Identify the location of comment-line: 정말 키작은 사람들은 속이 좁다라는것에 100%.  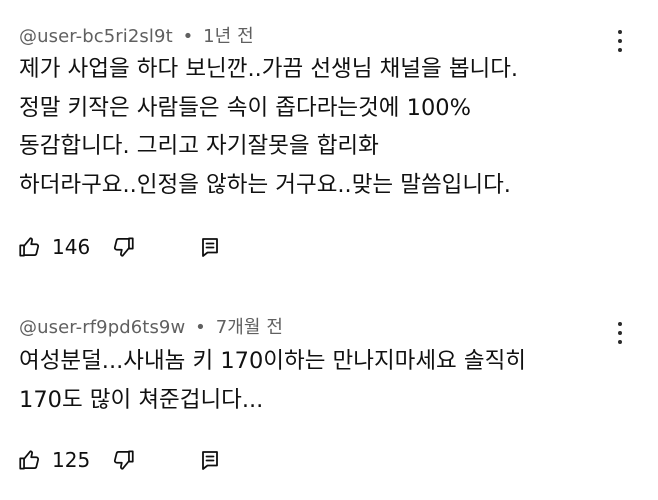
(245, 107).